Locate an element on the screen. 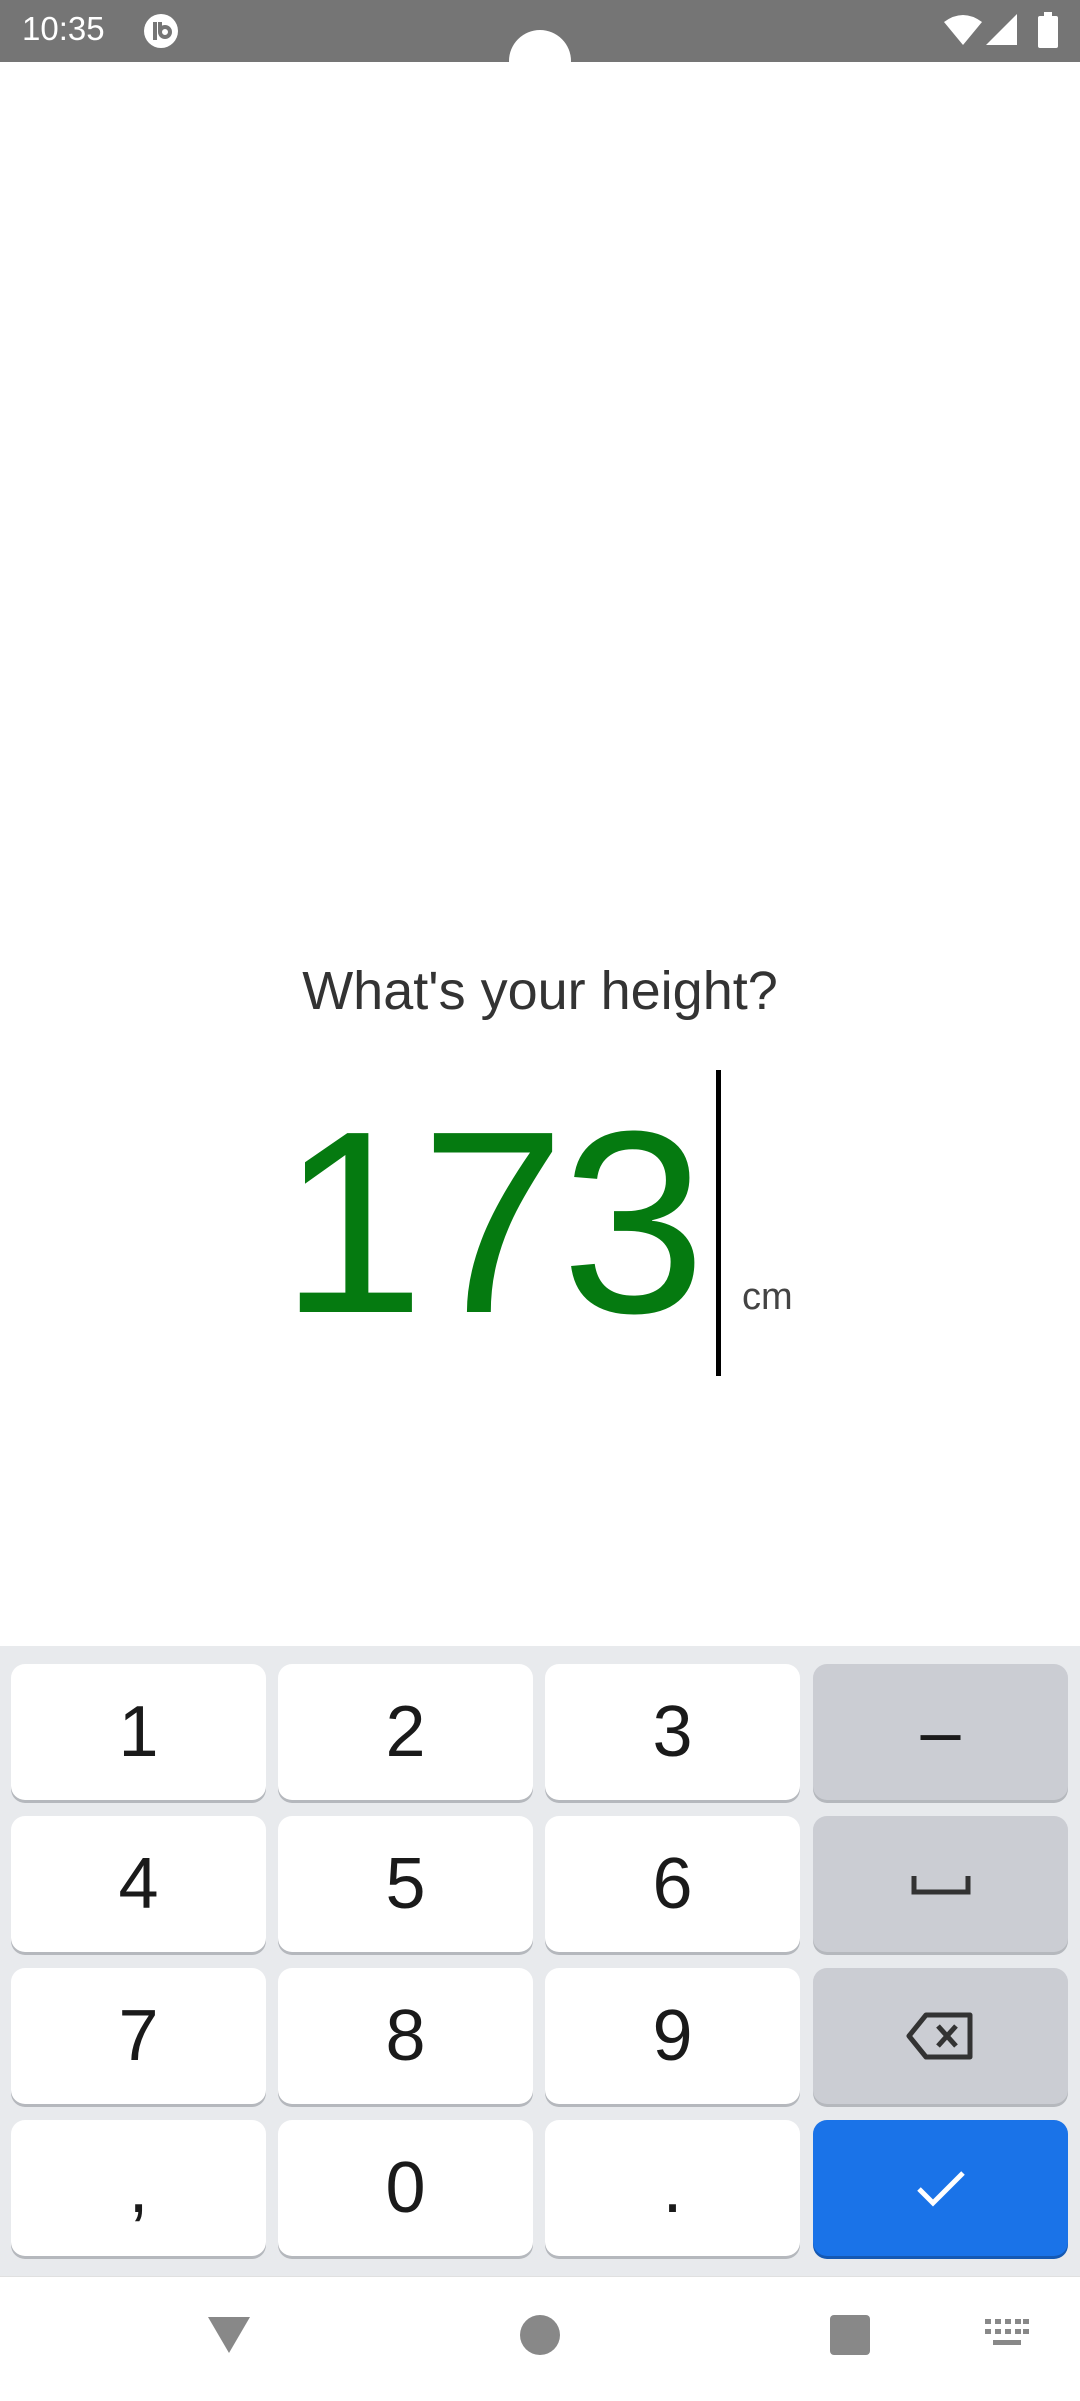 This screenshot has height=2401, width=1080. key-minus: – is located at coordinates (940, 1732).